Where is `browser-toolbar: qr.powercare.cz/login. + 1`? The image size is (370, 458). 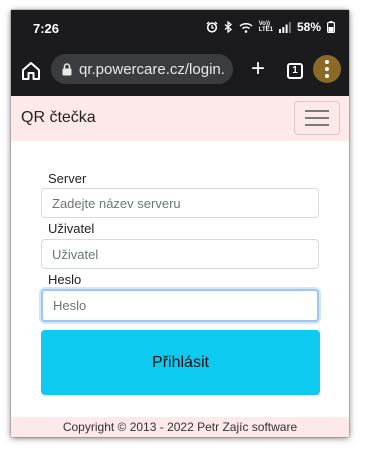 browser-toolbar: qr.powercare.cz/login. + 1 is located at coordinates (180, 70).